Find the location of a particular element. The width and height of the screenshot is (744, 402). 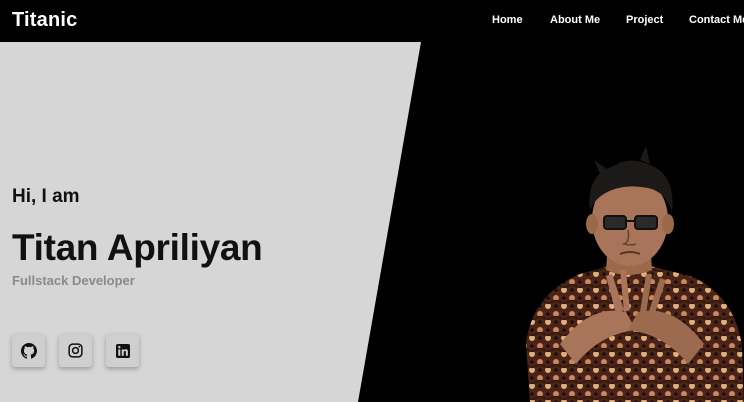

github-icon is located at coordinates (28, 350).